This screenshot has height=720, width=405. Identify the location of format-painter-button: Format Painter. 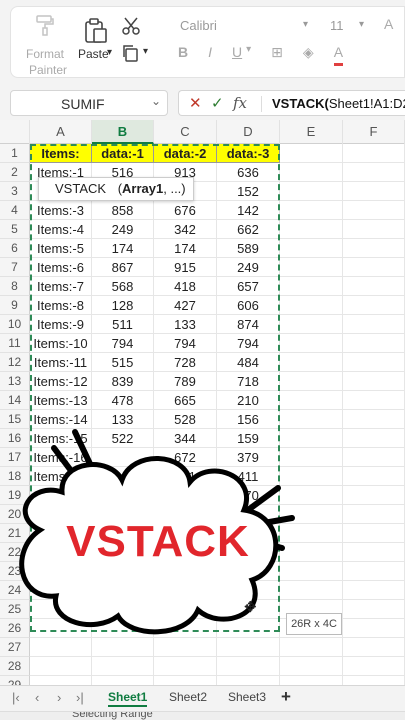
(46, 45).